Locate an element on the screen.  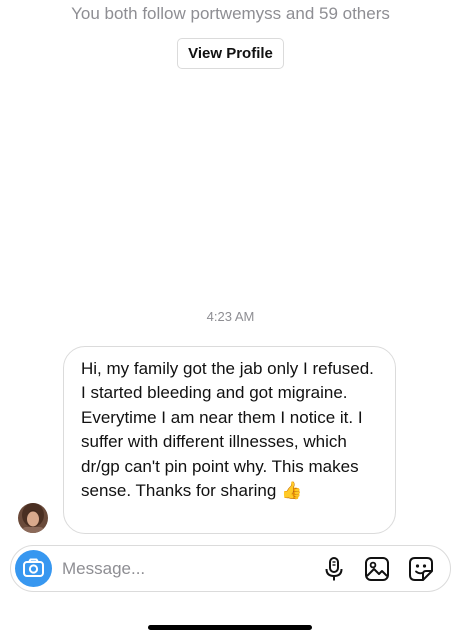
microphone-icon is located at coordinates (334, 569).